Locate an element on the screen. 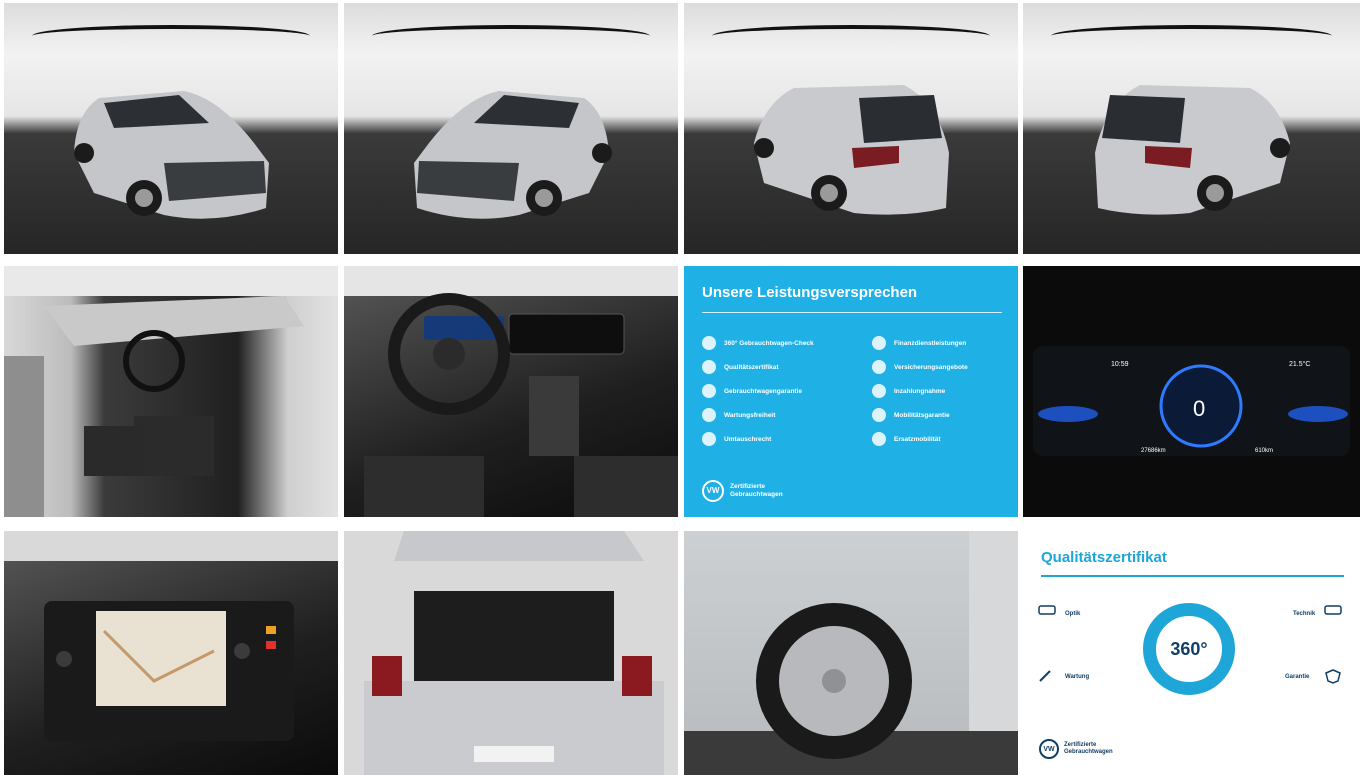 This screenshot has height=775, width=1365. photo-rear-left is located at coordinates (851, 128).